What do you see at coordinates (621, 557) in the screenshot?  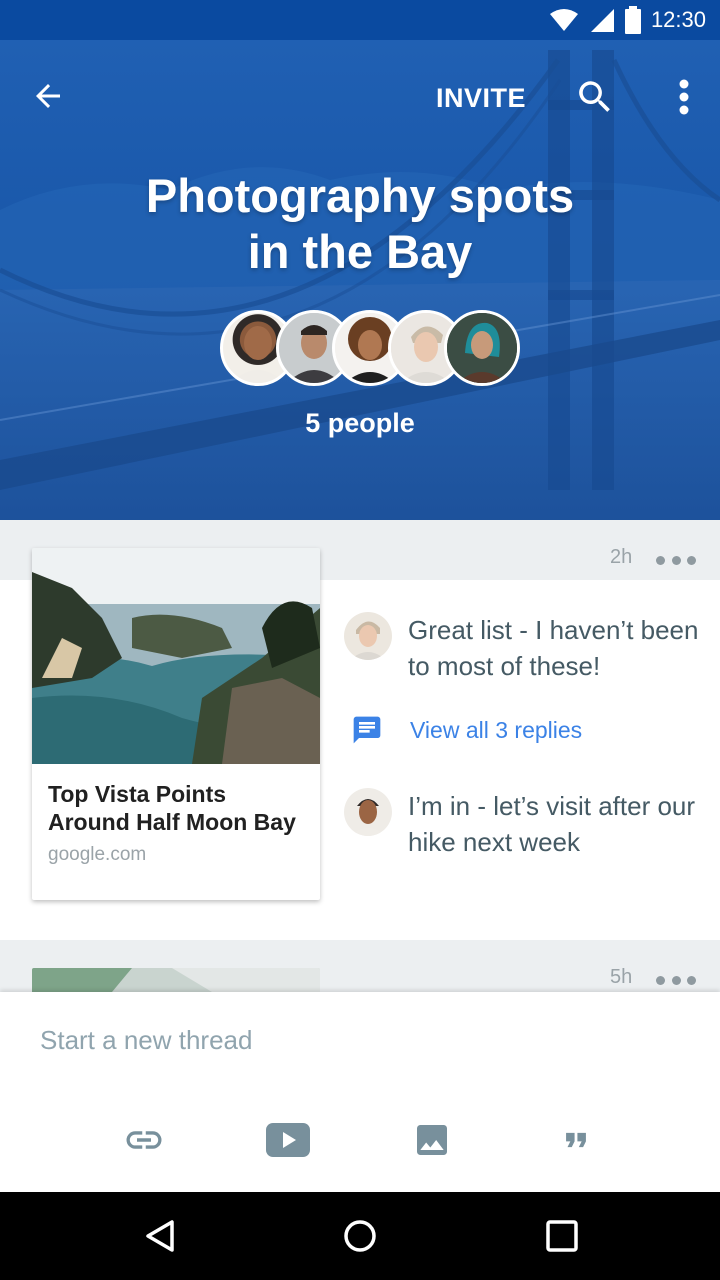 I see `thread-timestamp: 2h` at bounding box center [621, 557].